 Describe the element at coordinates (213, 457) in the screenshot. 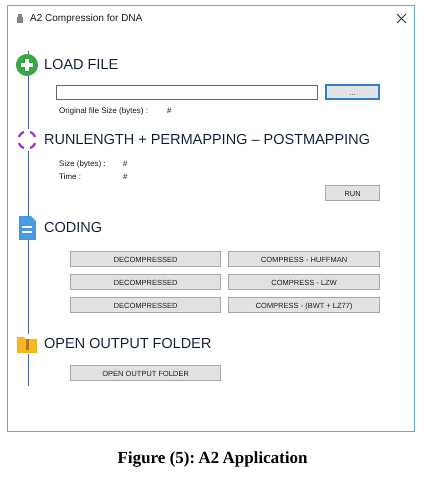

I see `figure-caption: Figure (5): A2 Application` at that location.